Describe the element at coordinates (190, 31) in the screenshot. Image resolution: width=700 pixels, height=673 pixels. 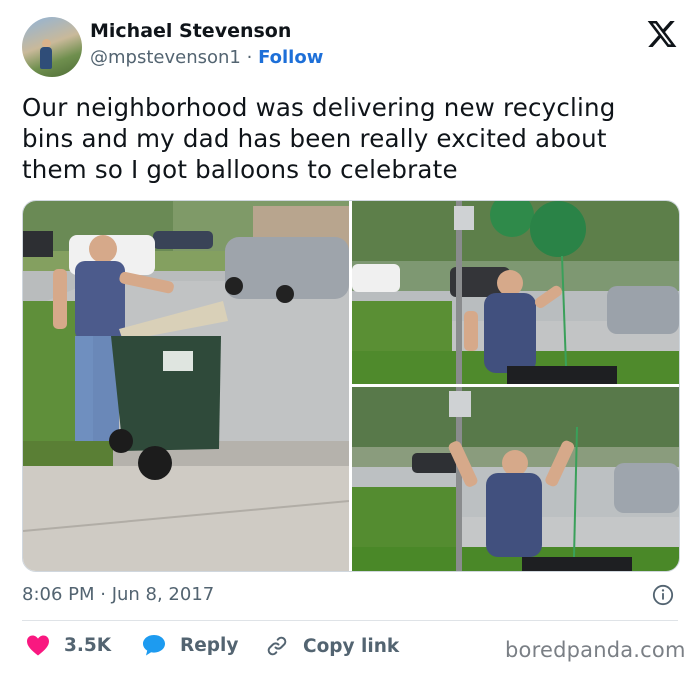
I see `author-name: Michael Stevenson` at that location.